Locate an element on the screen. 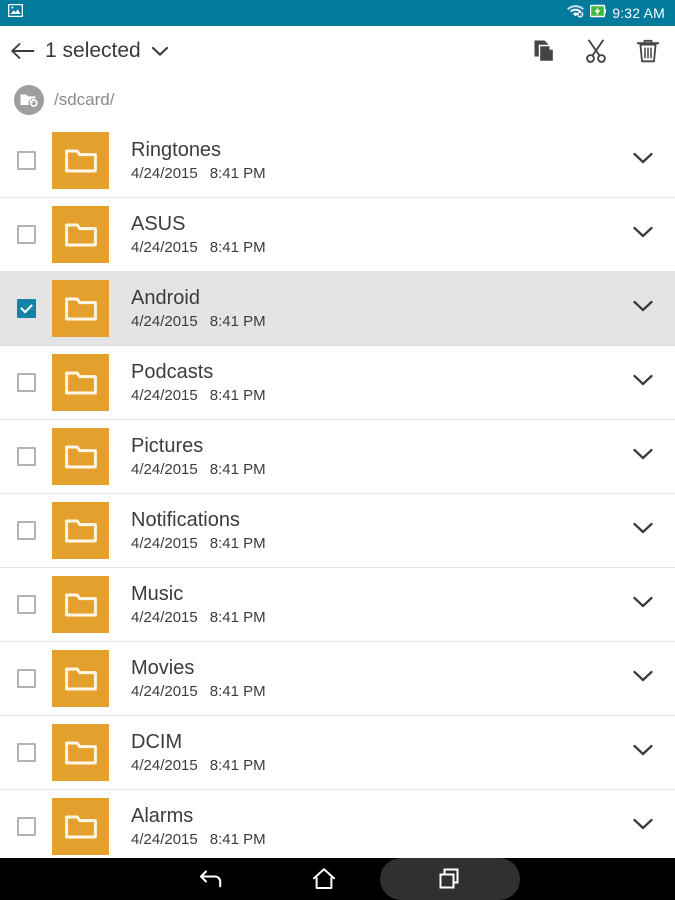 The height and width of the screenshot is (900, 675). folder-name: Alarms is located at coordinates (162, 815).